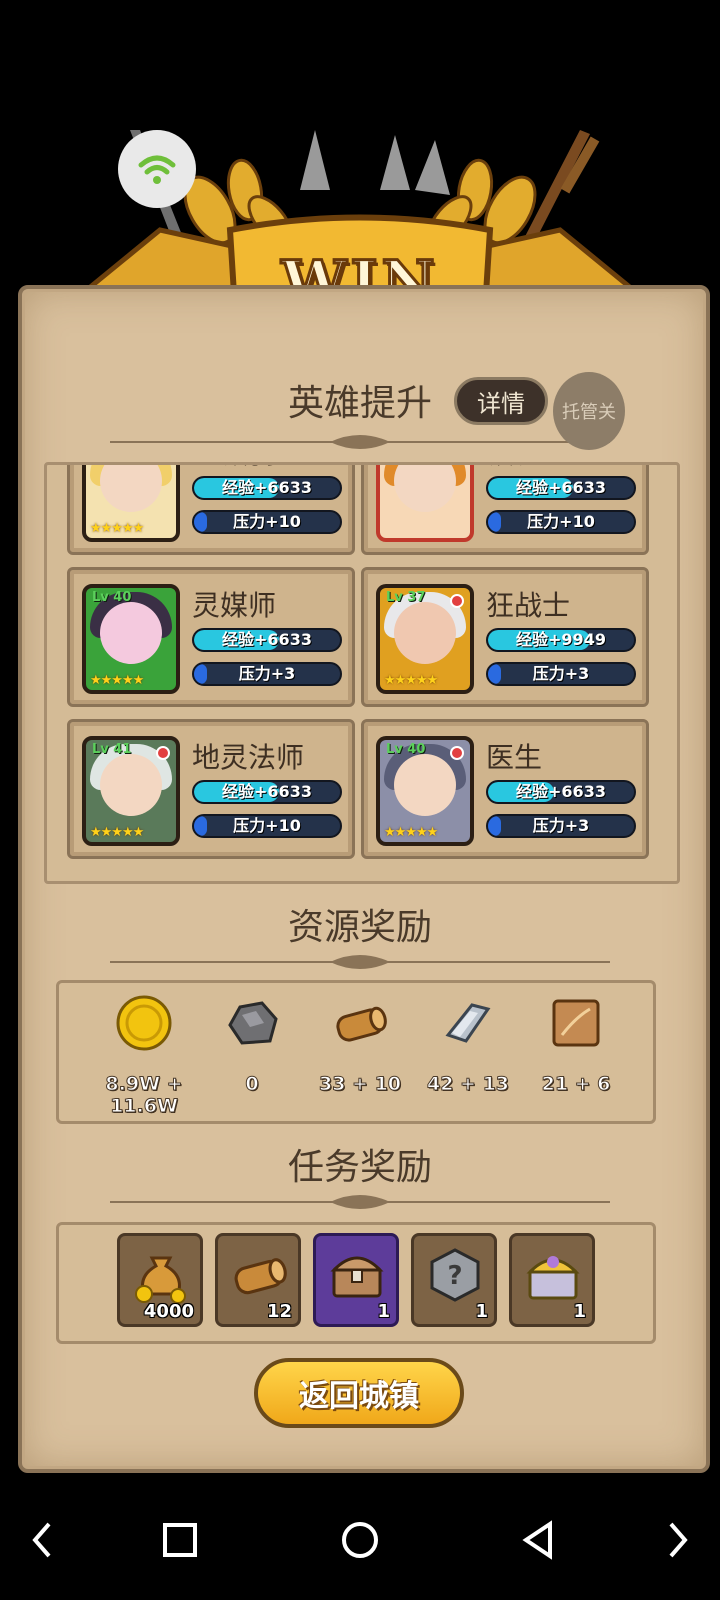  I want to click on hero-name: 狂战士, so click(528, 605).